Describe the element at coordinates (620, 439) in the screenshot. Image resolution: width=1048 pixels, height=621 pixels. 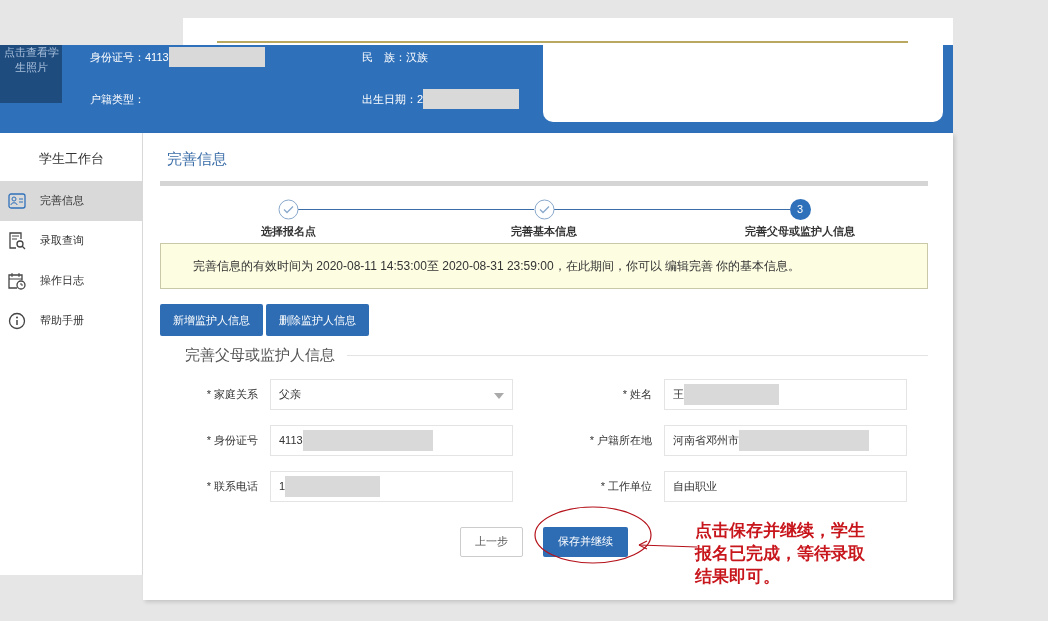
I see `field-label: * 户籍所在地` at that location.